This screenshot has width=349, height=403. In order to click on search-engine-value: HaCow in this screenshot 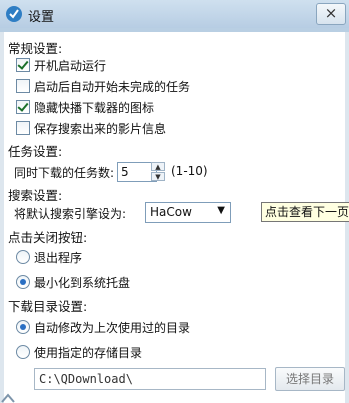, I will do `click(171, 212)`.